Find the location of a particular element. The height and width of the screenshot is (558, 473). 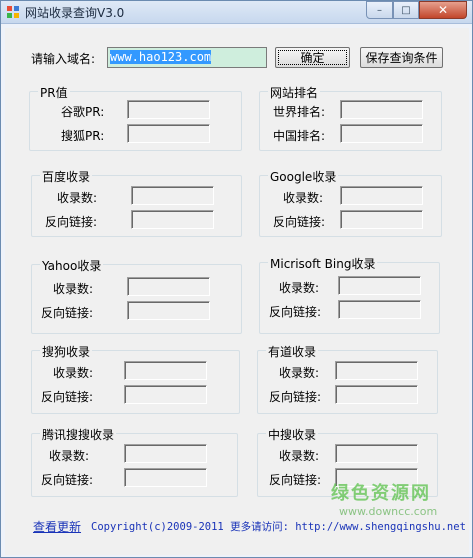

group-tencent-title: 腾讯搜搜收录 is located at coordinates (78, 434).